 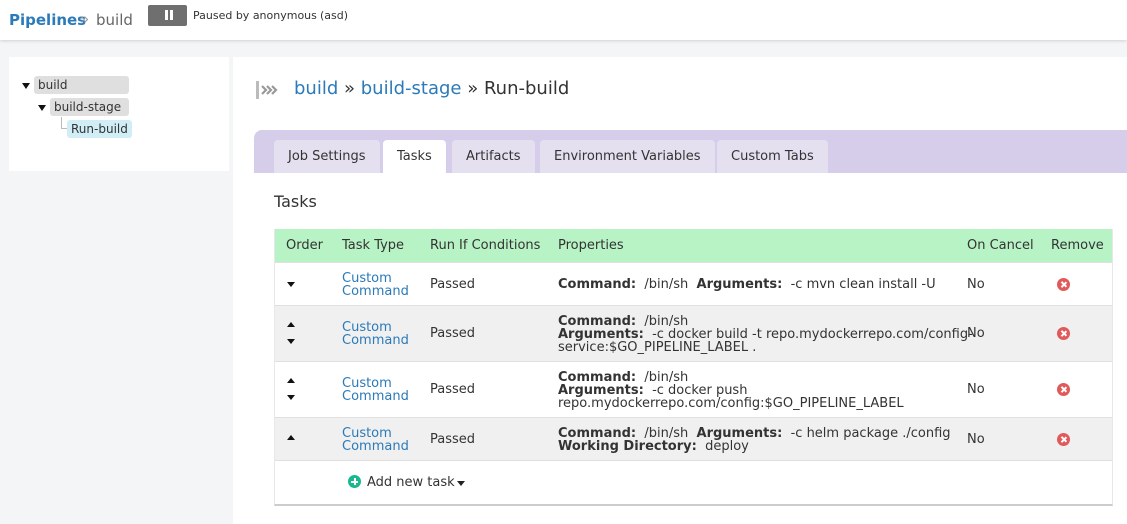 I want to click on tab-environment-variables: Environment Variables, so click(x=627, y=156).